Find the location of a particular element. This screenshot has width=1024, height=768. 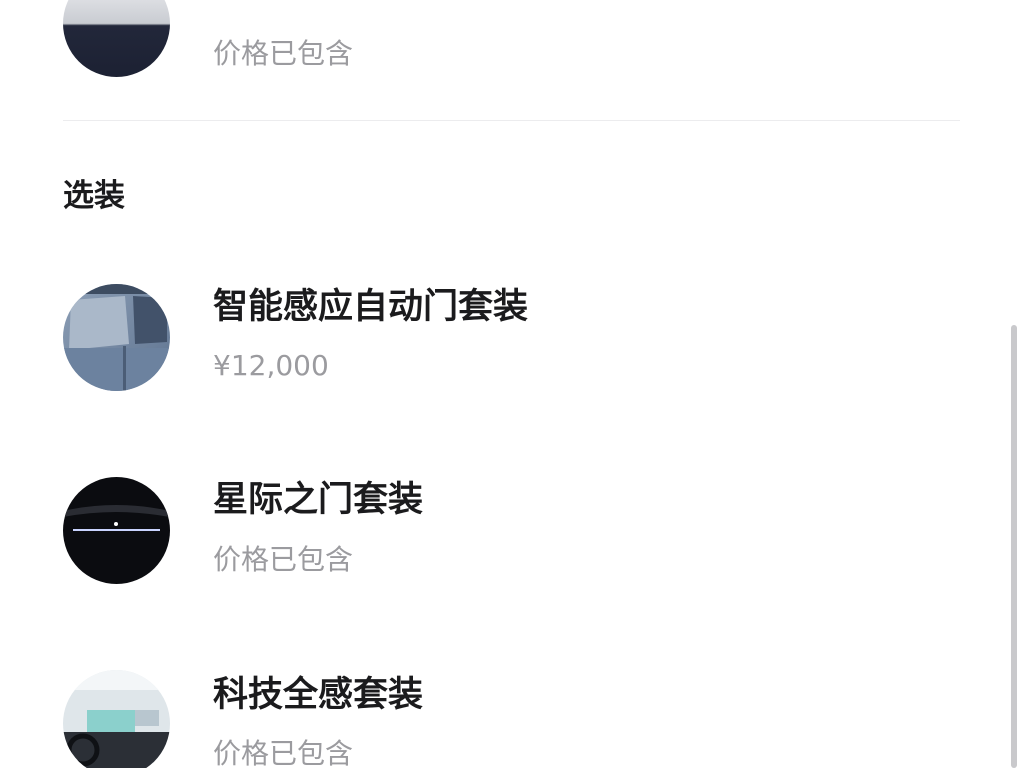

dark-lightbar-icon is located at coordinates (116, 530).